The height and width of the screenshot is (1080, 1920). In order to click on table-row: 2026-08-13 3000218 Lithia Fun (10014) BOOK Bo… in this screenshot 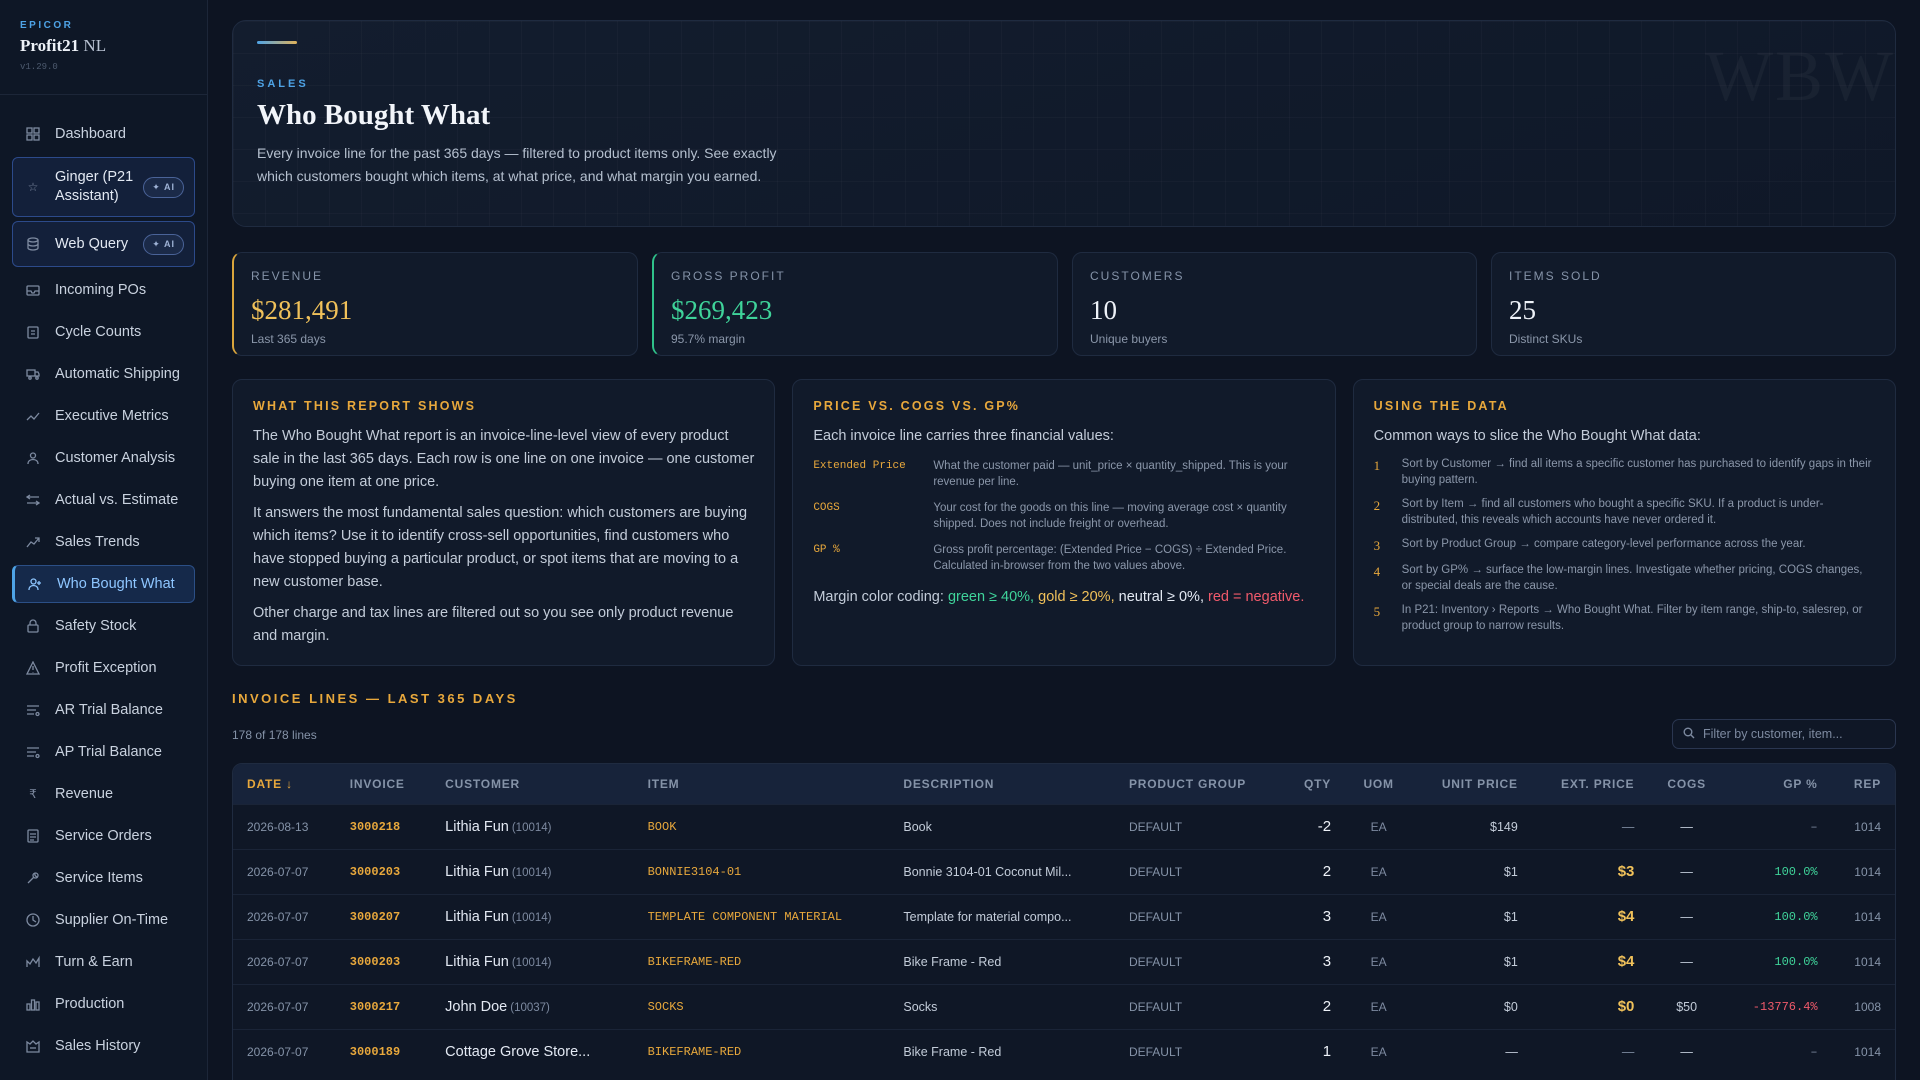, I will do `click(1064, 826)`.